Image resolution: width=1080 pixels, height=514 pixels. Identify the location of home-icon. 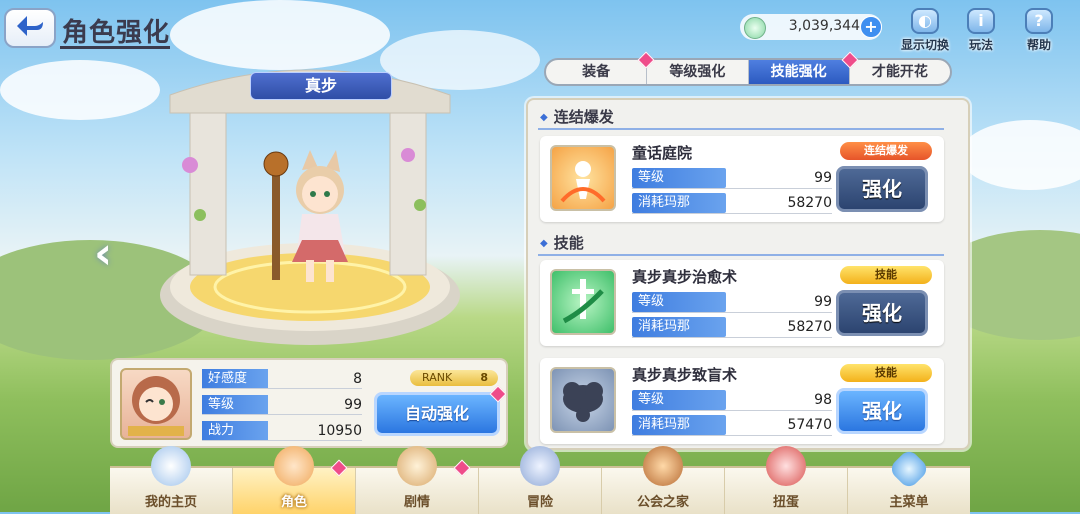
(171, 466).